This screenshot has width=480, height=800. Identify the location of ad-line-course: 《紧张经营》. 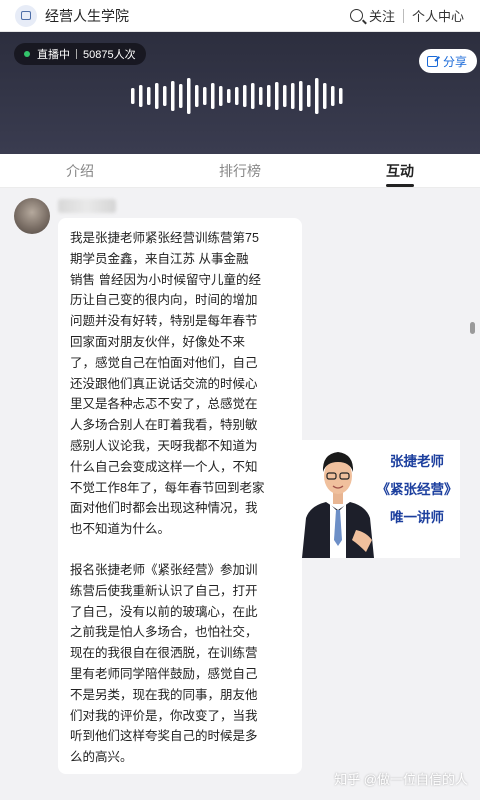
(417, 490).